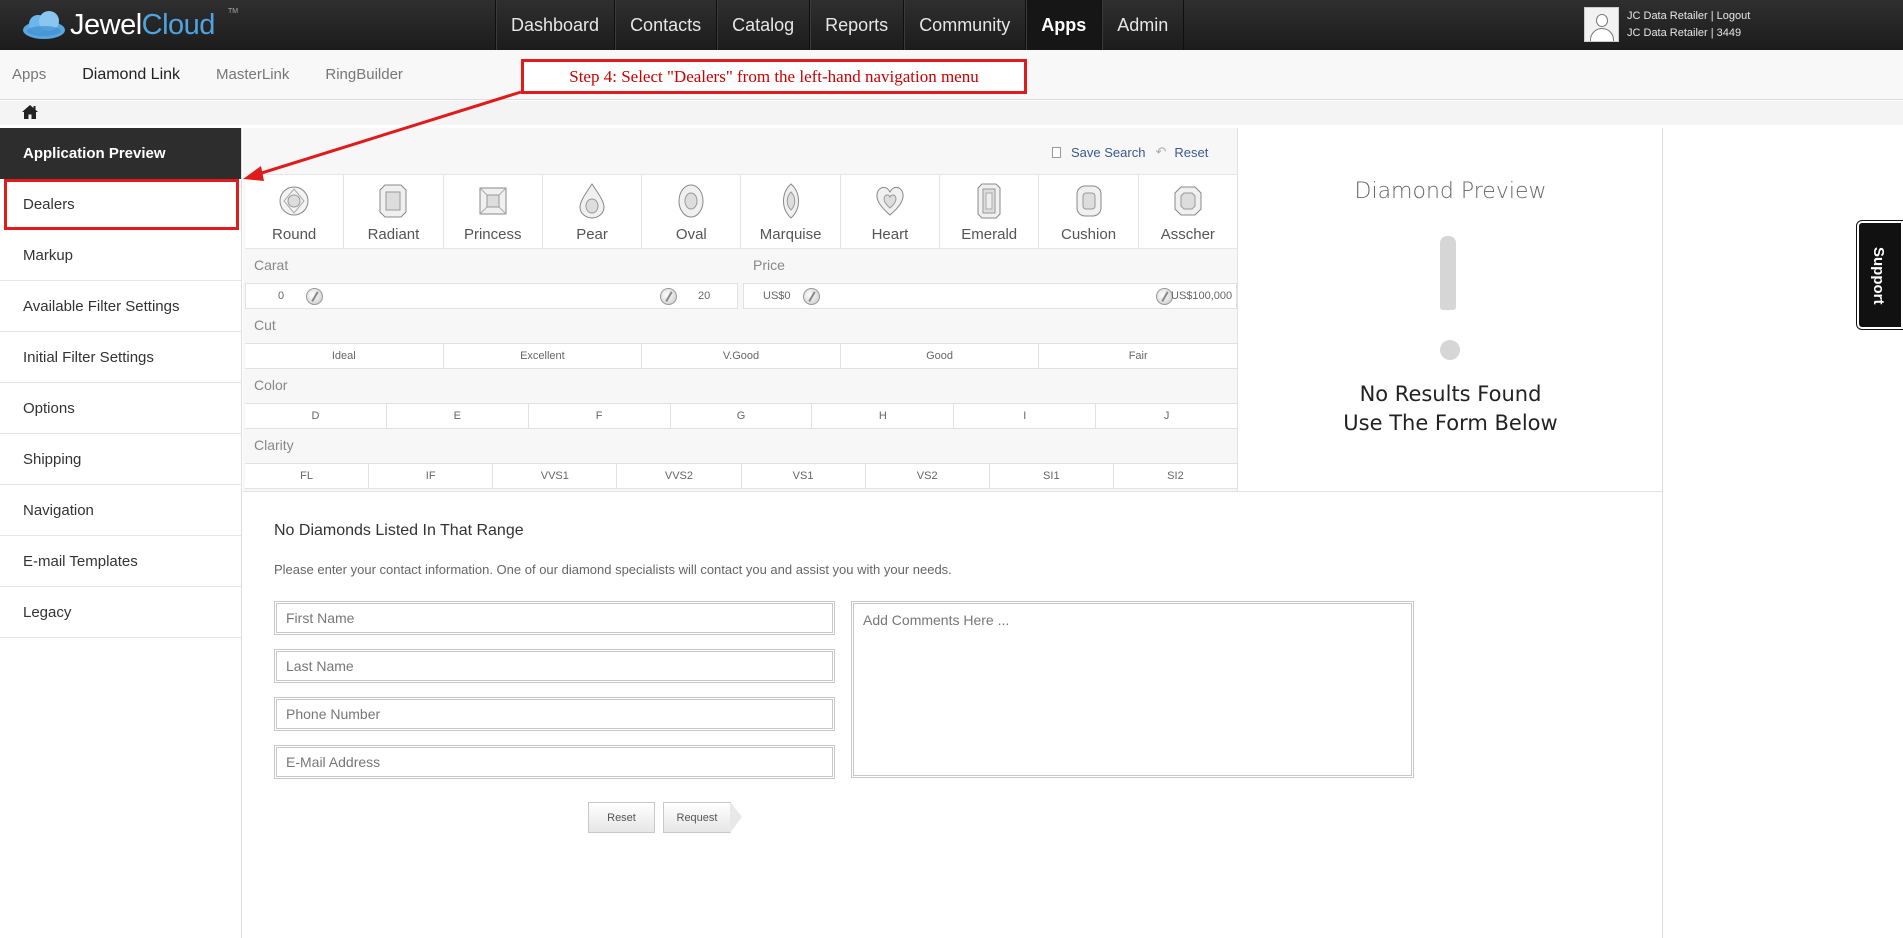 This screenshot has height=938, width=1903. Describe the element at coordinates (1052, 476) in the screenshot. I see `clarity-si1: SI1` at that location.